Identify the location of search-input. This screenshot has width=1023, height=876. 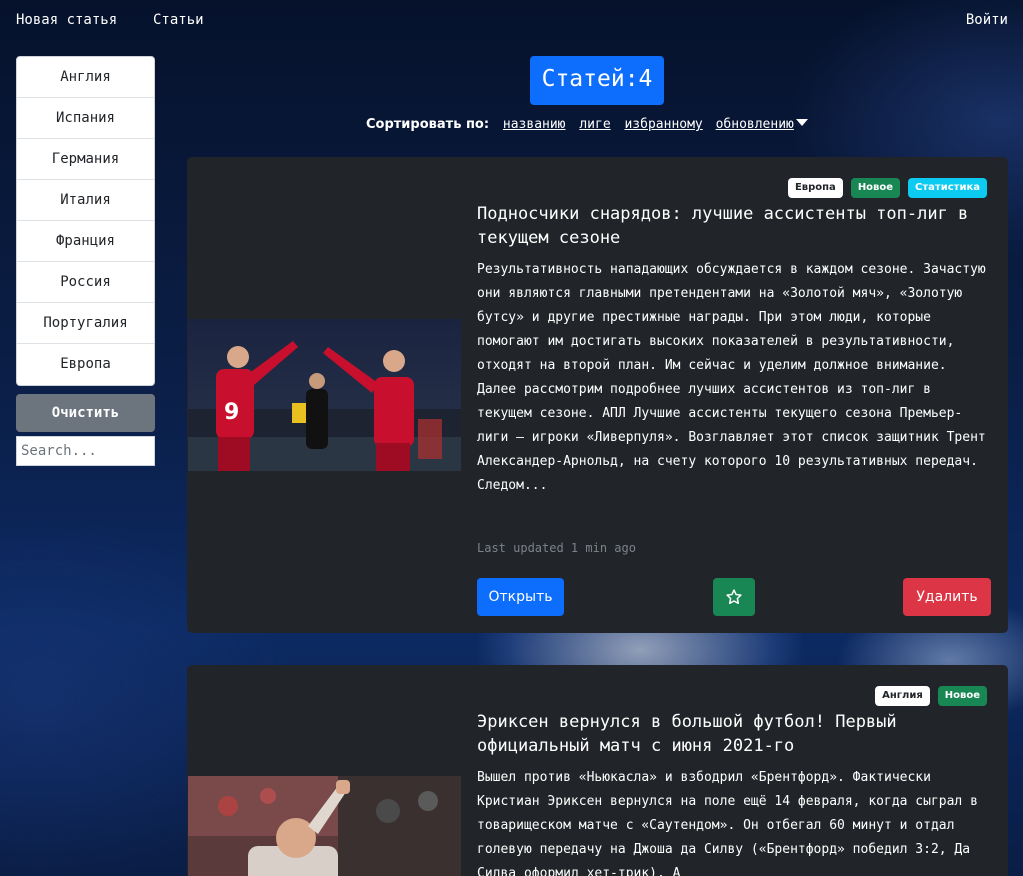
(85, 451).